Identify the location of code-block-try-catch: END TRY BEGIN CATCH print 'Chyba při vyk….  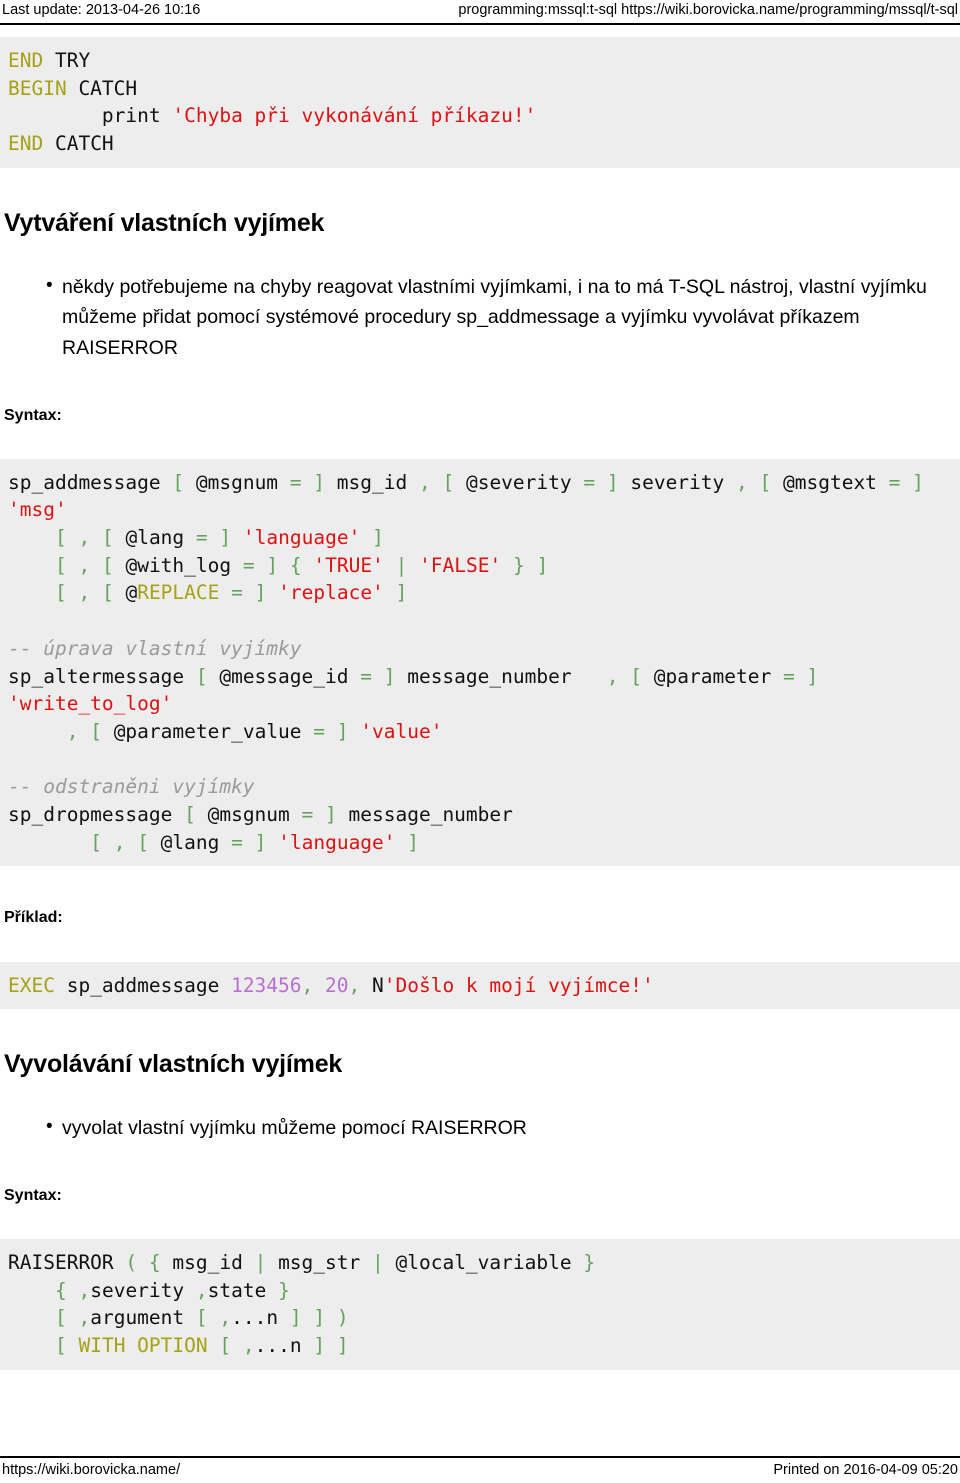
(480, 102).